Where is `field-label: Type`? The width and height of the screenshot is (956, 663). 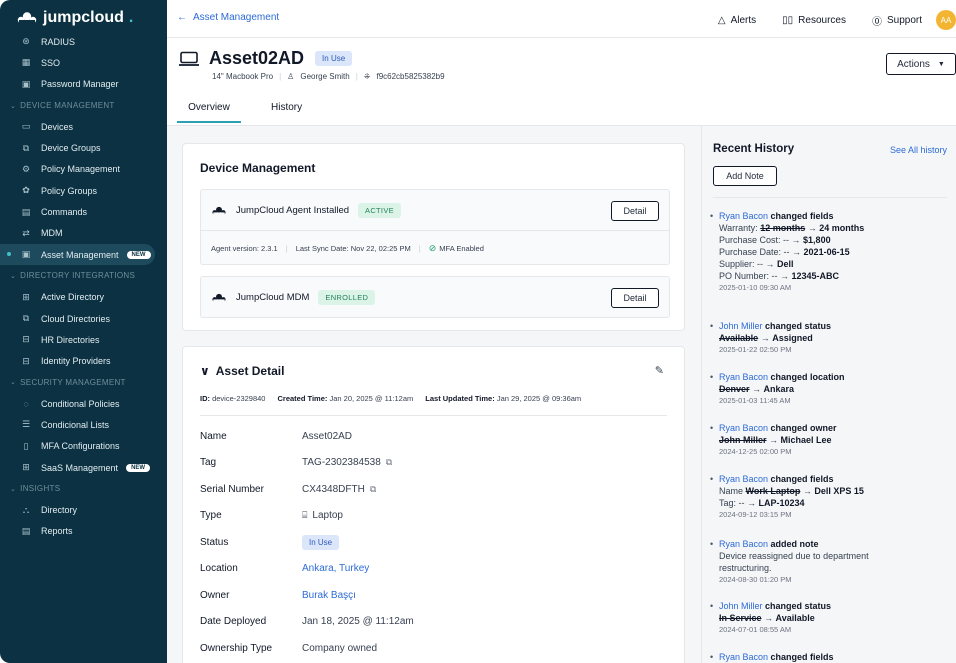 field-label: Type is located at coordinates (211, 516).